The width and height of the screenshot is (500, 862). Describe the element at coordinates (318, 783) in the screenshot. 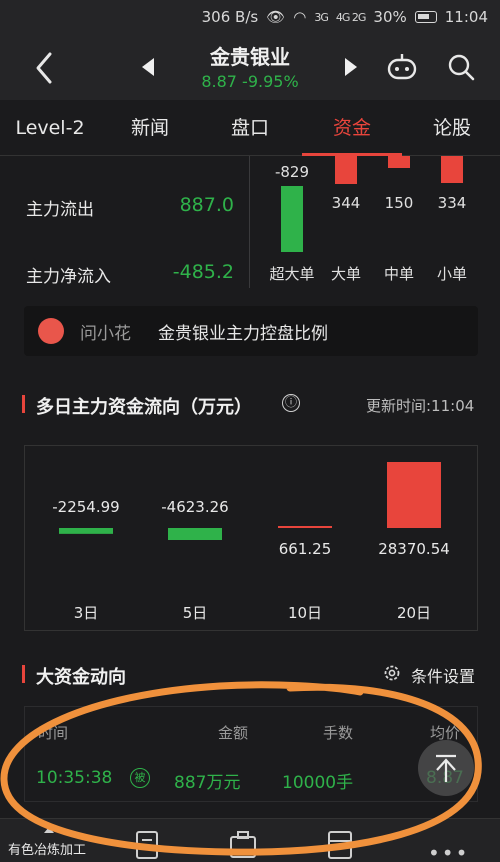

I see `row-lots: 10000手` at that location.